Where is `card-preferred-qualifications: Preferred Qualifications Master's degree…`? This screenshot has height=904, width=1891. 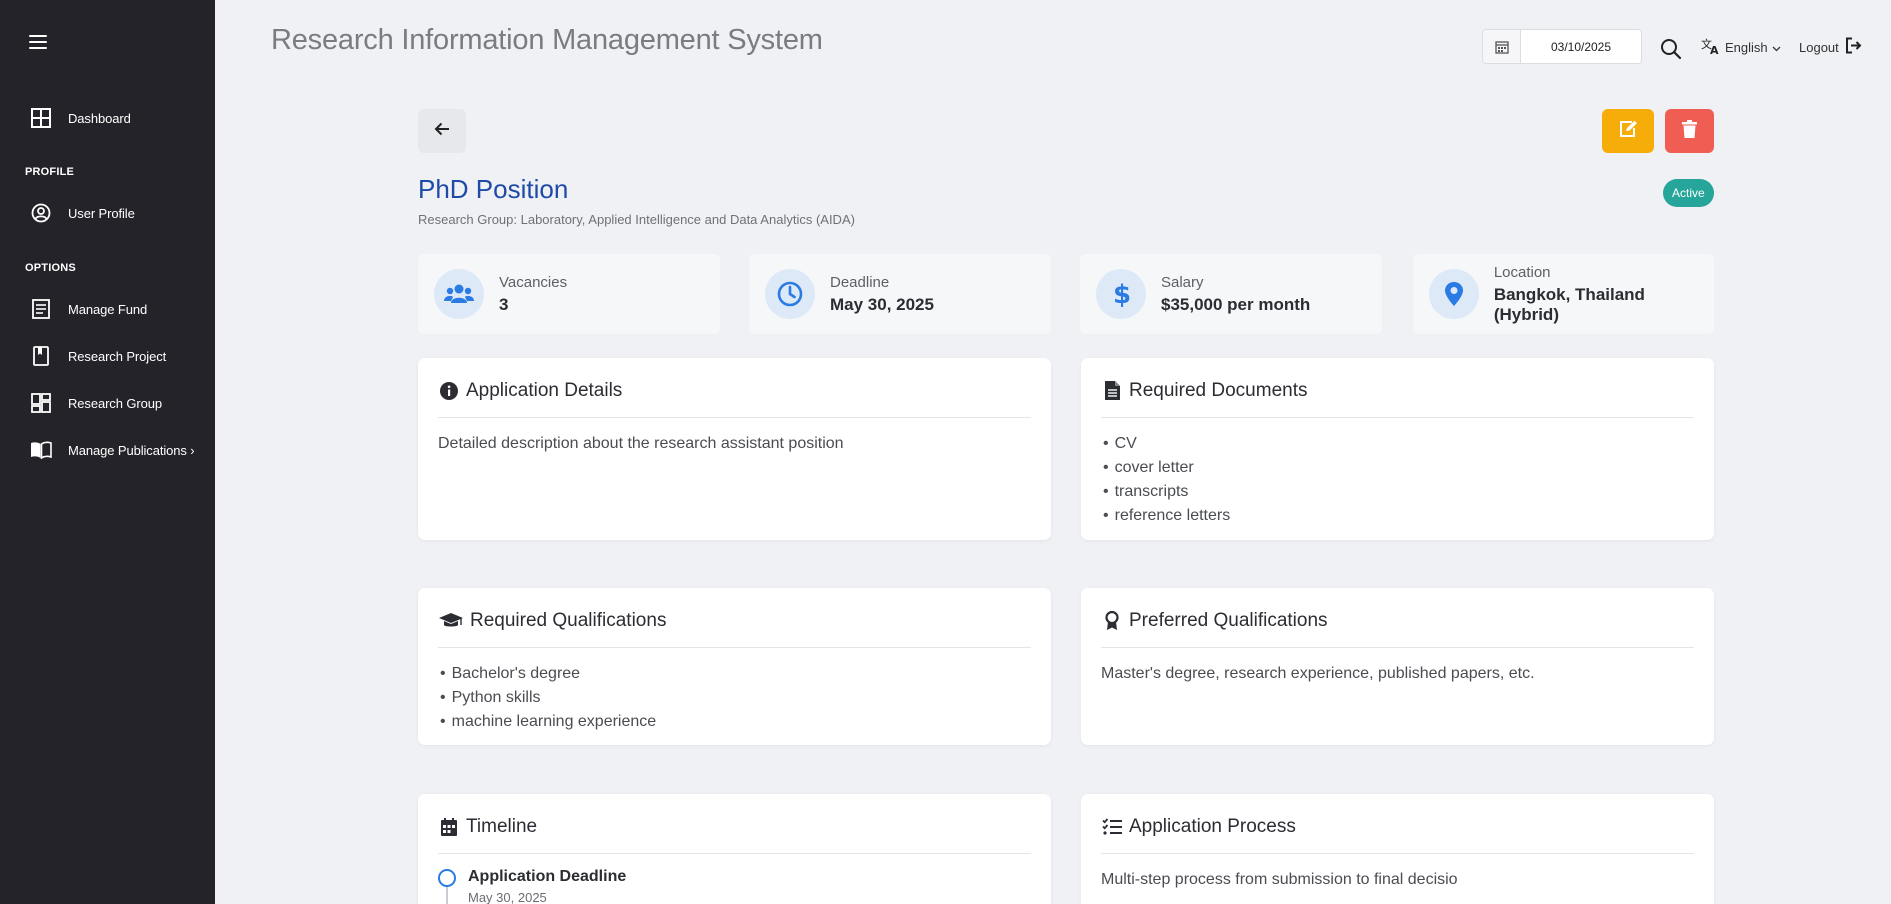
card-preferred-qualifications: Preferred Qualifications Master's degree… is located at coordinates (1397, 666).